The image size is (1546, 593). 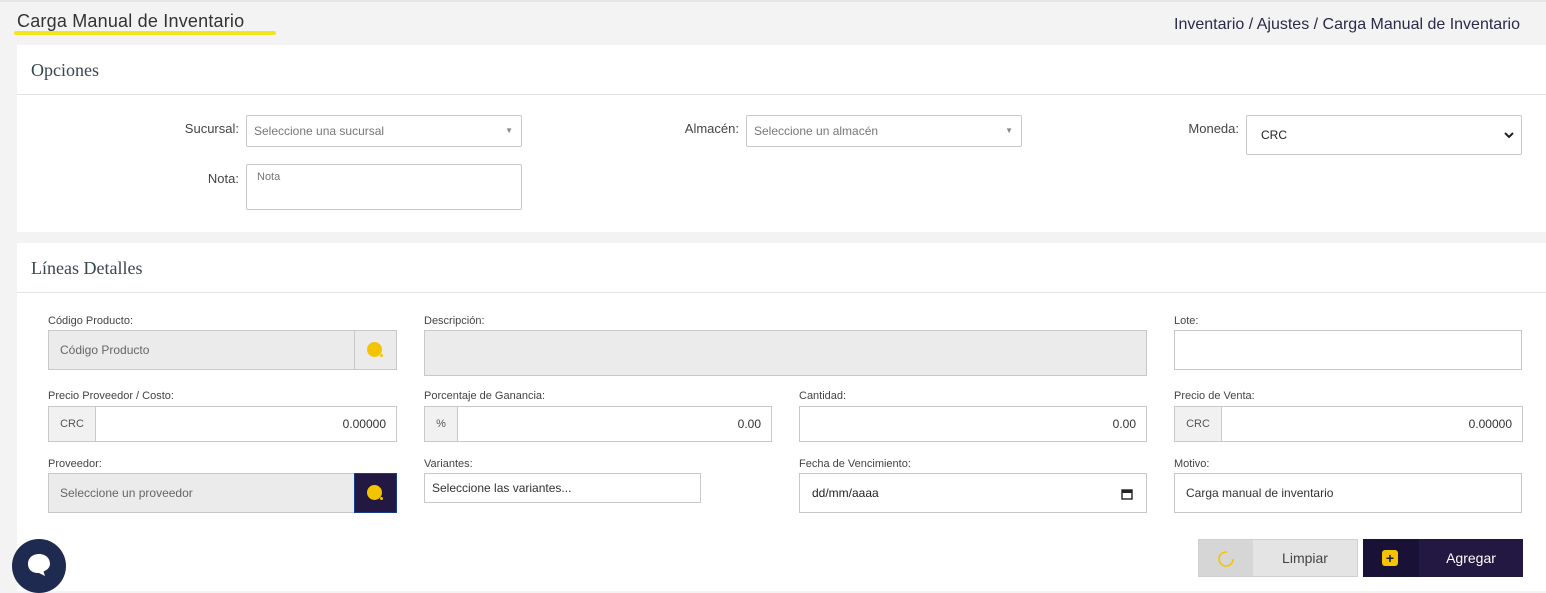 What do you see at coordinates (384, 187) in the screenshot?
I see `nota-textarea: Nota` at bounding box center [384, 187].